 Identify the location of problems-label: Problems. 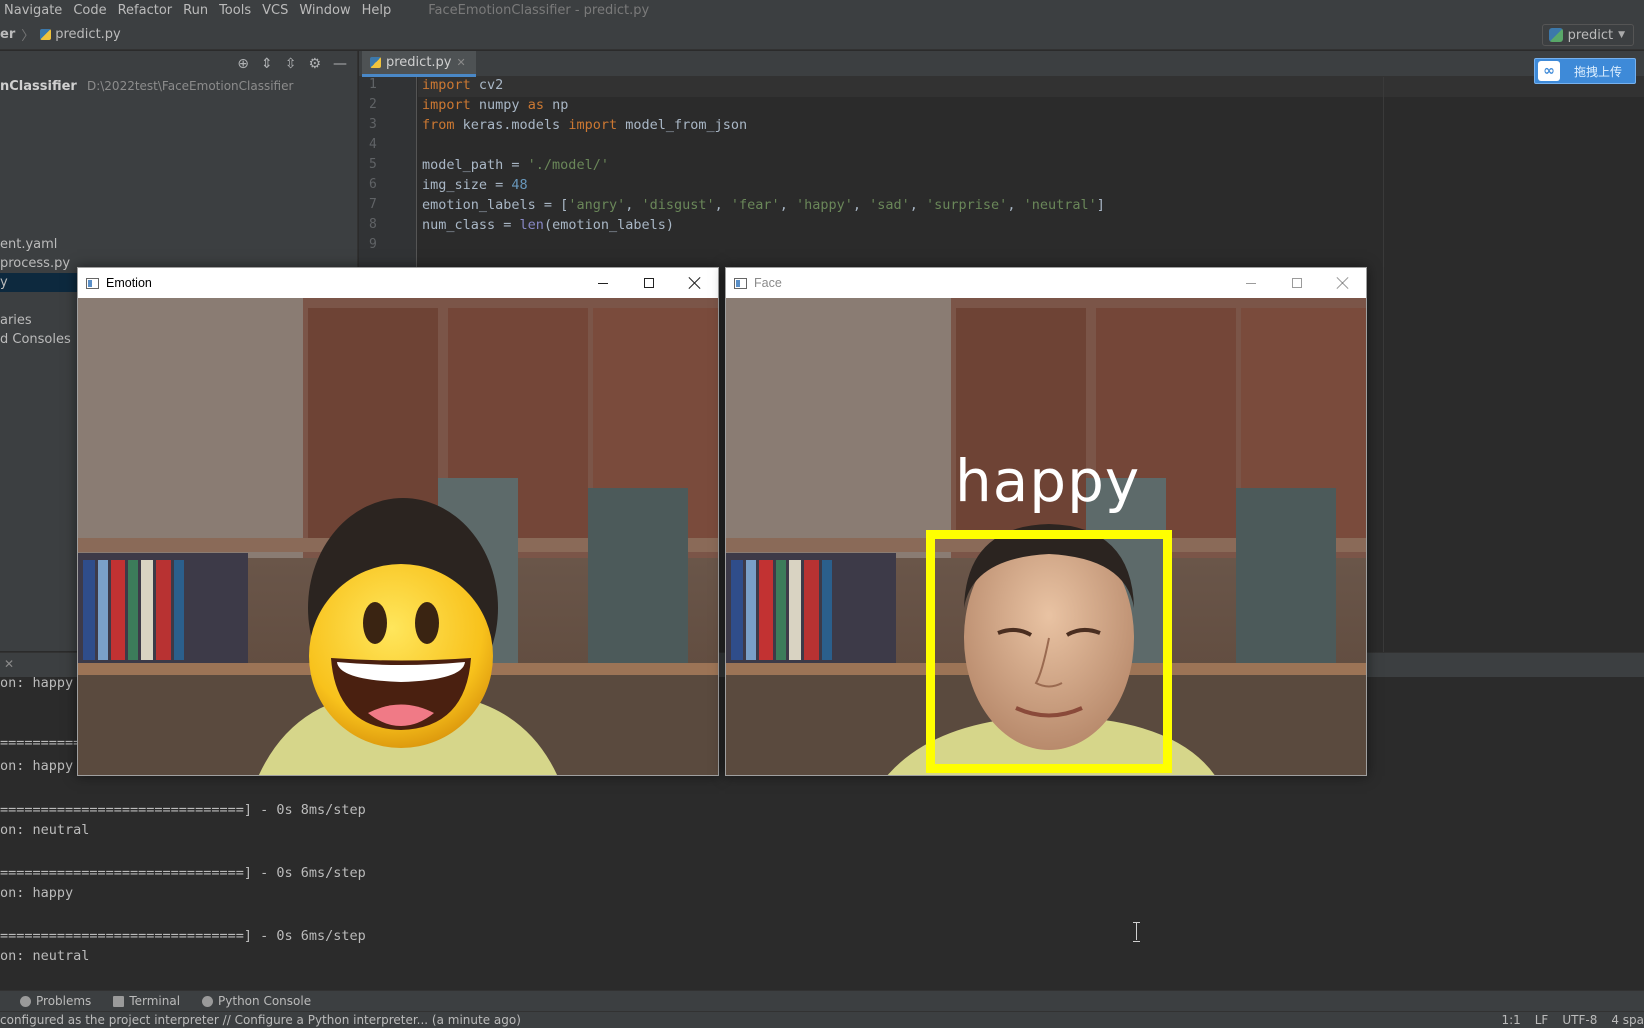
(64, 1001).